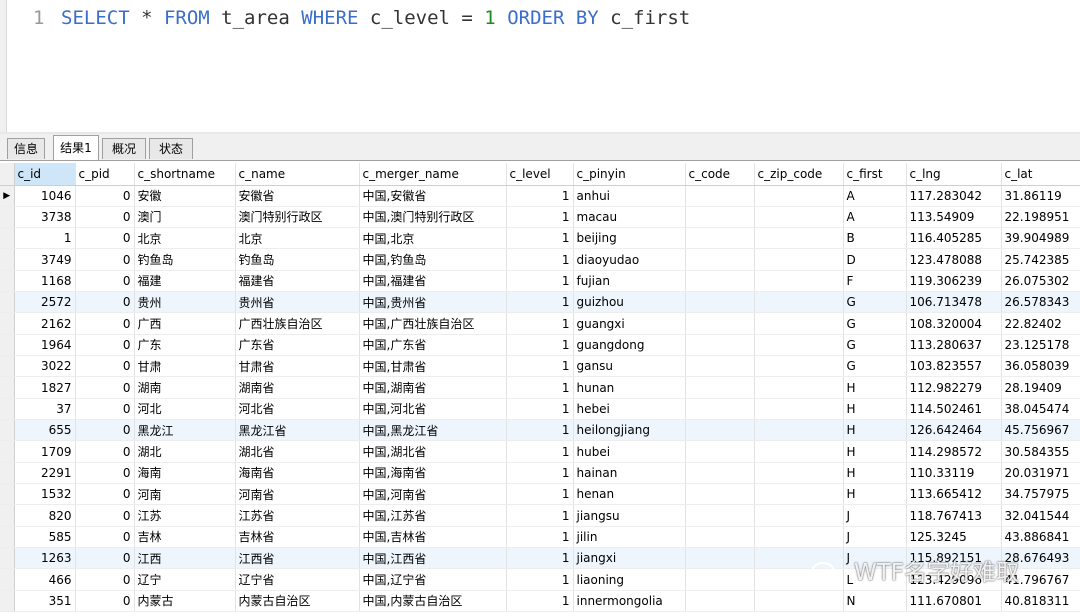  Describe the element at coordinates (45, 238) in the screenshot. I see `cell-c-id: 1` at that location.